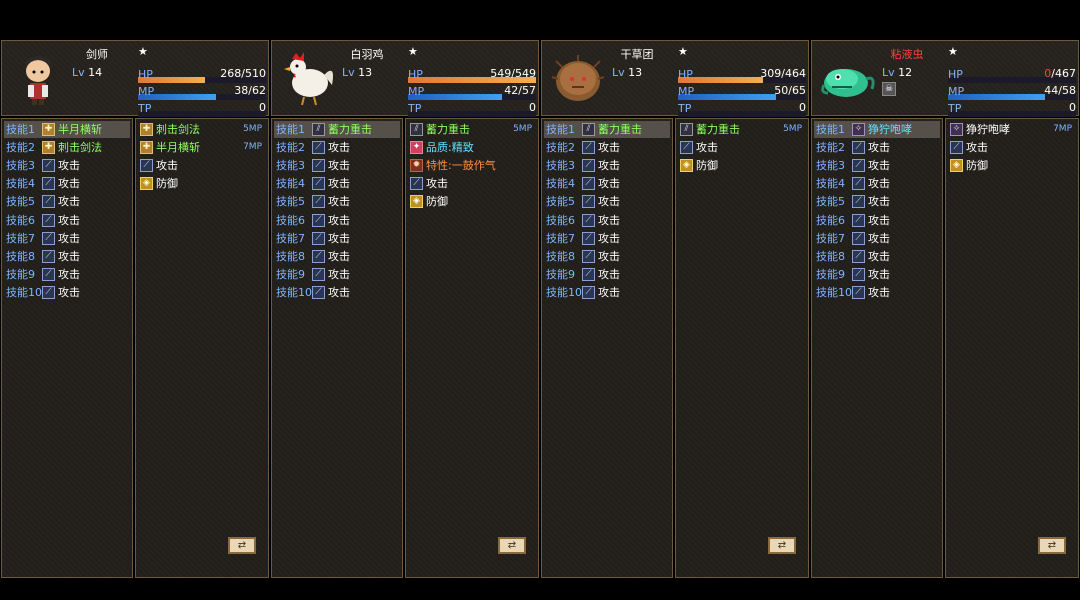 This screenshot has width=1080, height=600. What do you see at coordinates (635, 72) in the screenshot?
I see `level-value: 13` at bounding box center [635, 72].